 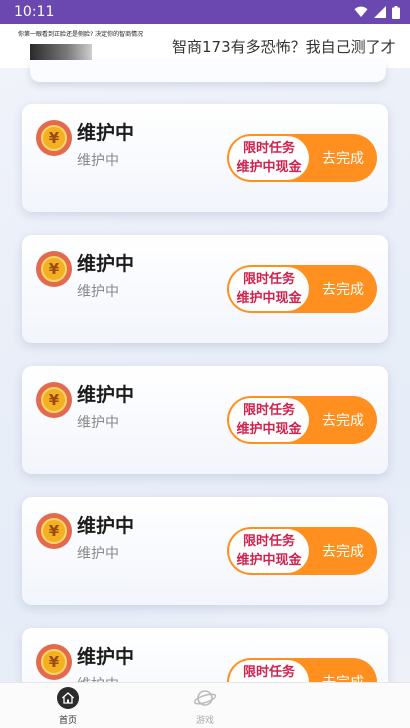 What do you see at coordinates (67, 721) in the screenshot?
I see `nav-home-label: 首页` at bounding box center [67, 721].